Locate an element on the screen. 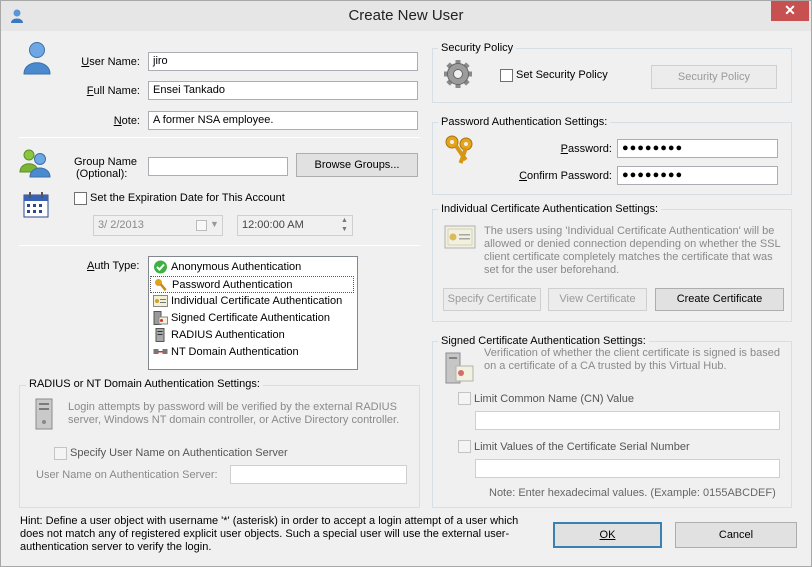 Image resolution: width=812 pixels, height=567 pixels. password-settings-title: Password Authentication Settings: is located at coordinates (524, 122).